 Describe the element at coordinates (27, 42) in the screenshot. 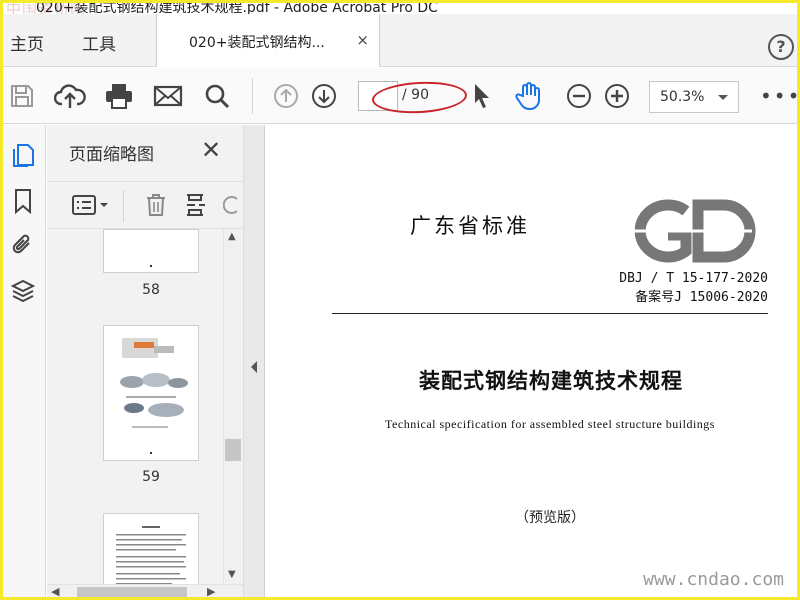

I see `tab-home: 主页` at that location.